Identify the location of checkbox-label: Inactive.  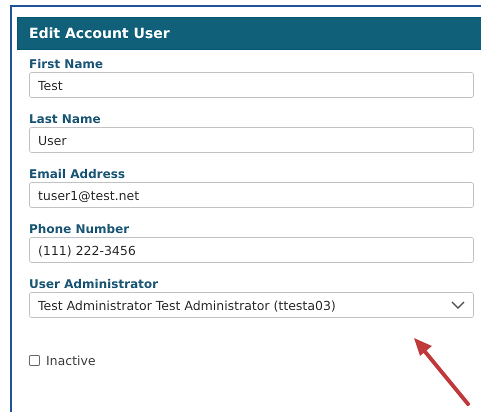
(71, 360).